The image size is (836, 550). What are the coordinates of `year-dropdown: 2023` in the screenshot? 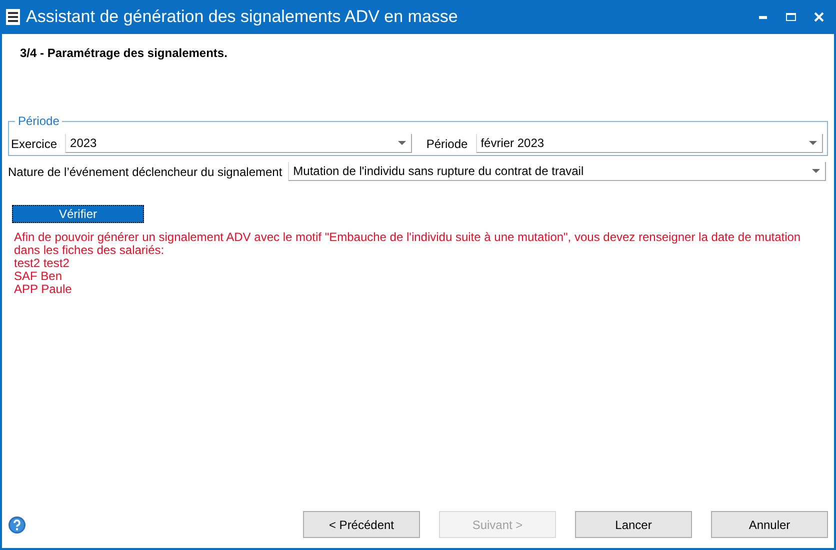 It's located at (238, 143).